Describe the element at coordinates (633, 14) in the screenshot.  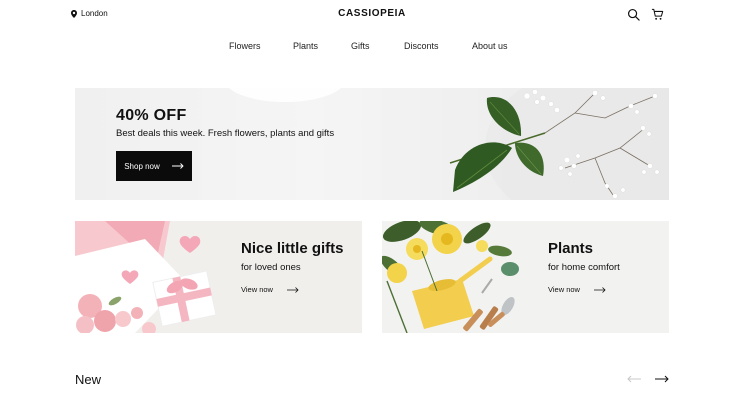
I see `search-icon` at that location.